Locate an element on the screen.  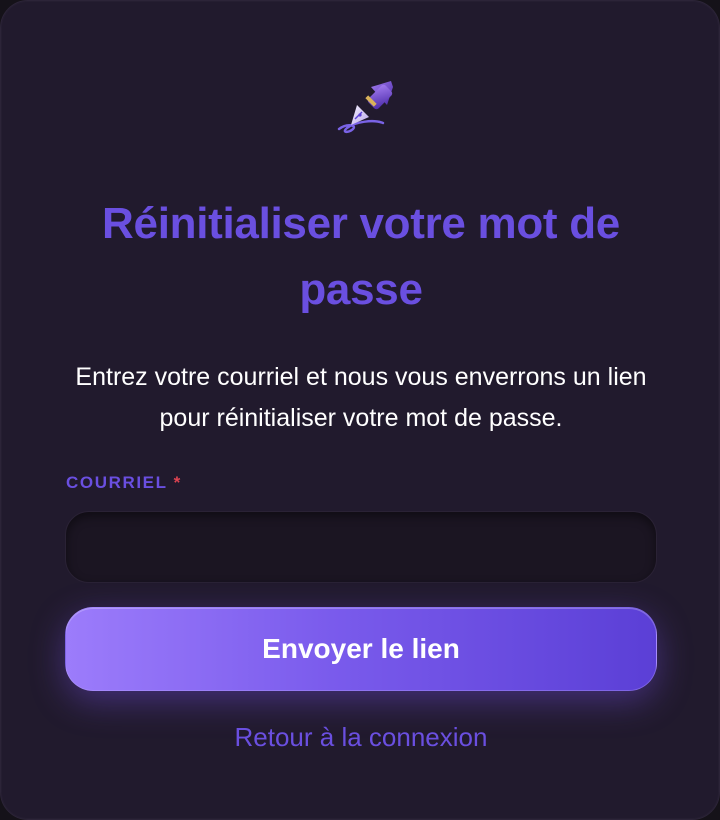
page-title: Réinitialiser votre mot de passe is located at coordinates (361, 256).